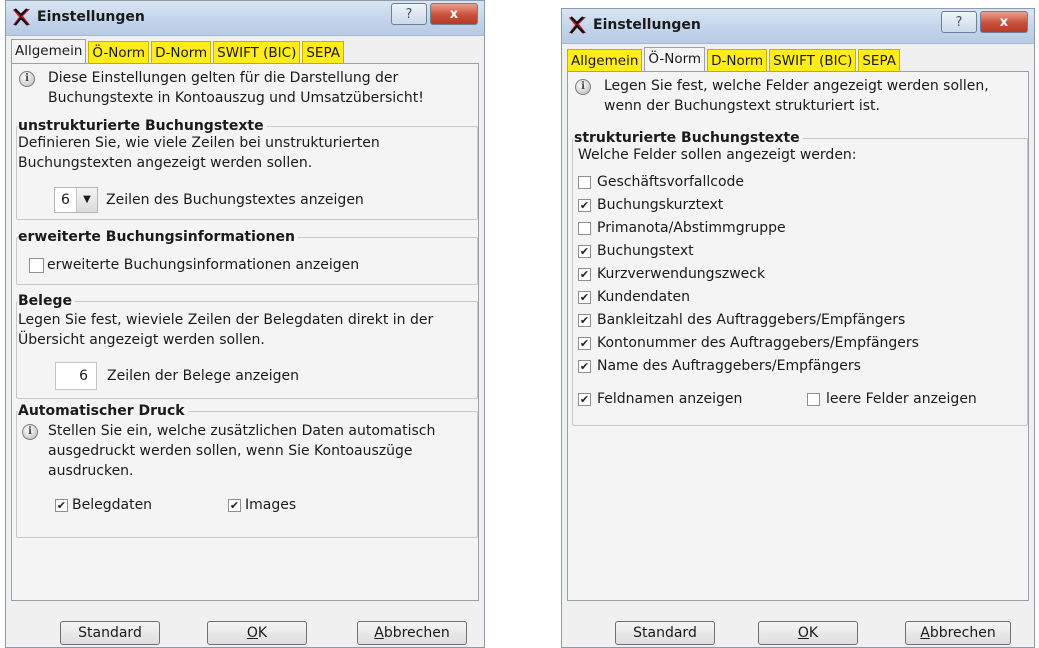 Image resolution: width=1039 pixels, height=648 pixels. What do you see at coordinates (584, 399) in the screenshot?
I see `fieldnames-checkbox: ✔` at bounding box center [584, 399].